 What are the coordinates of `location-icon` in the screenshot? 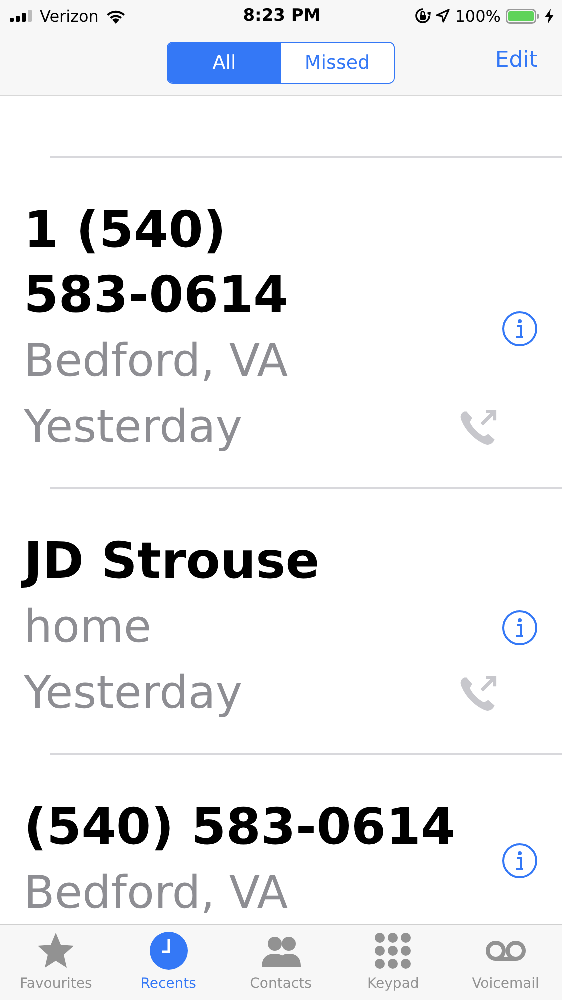 It's located at (443, 16).